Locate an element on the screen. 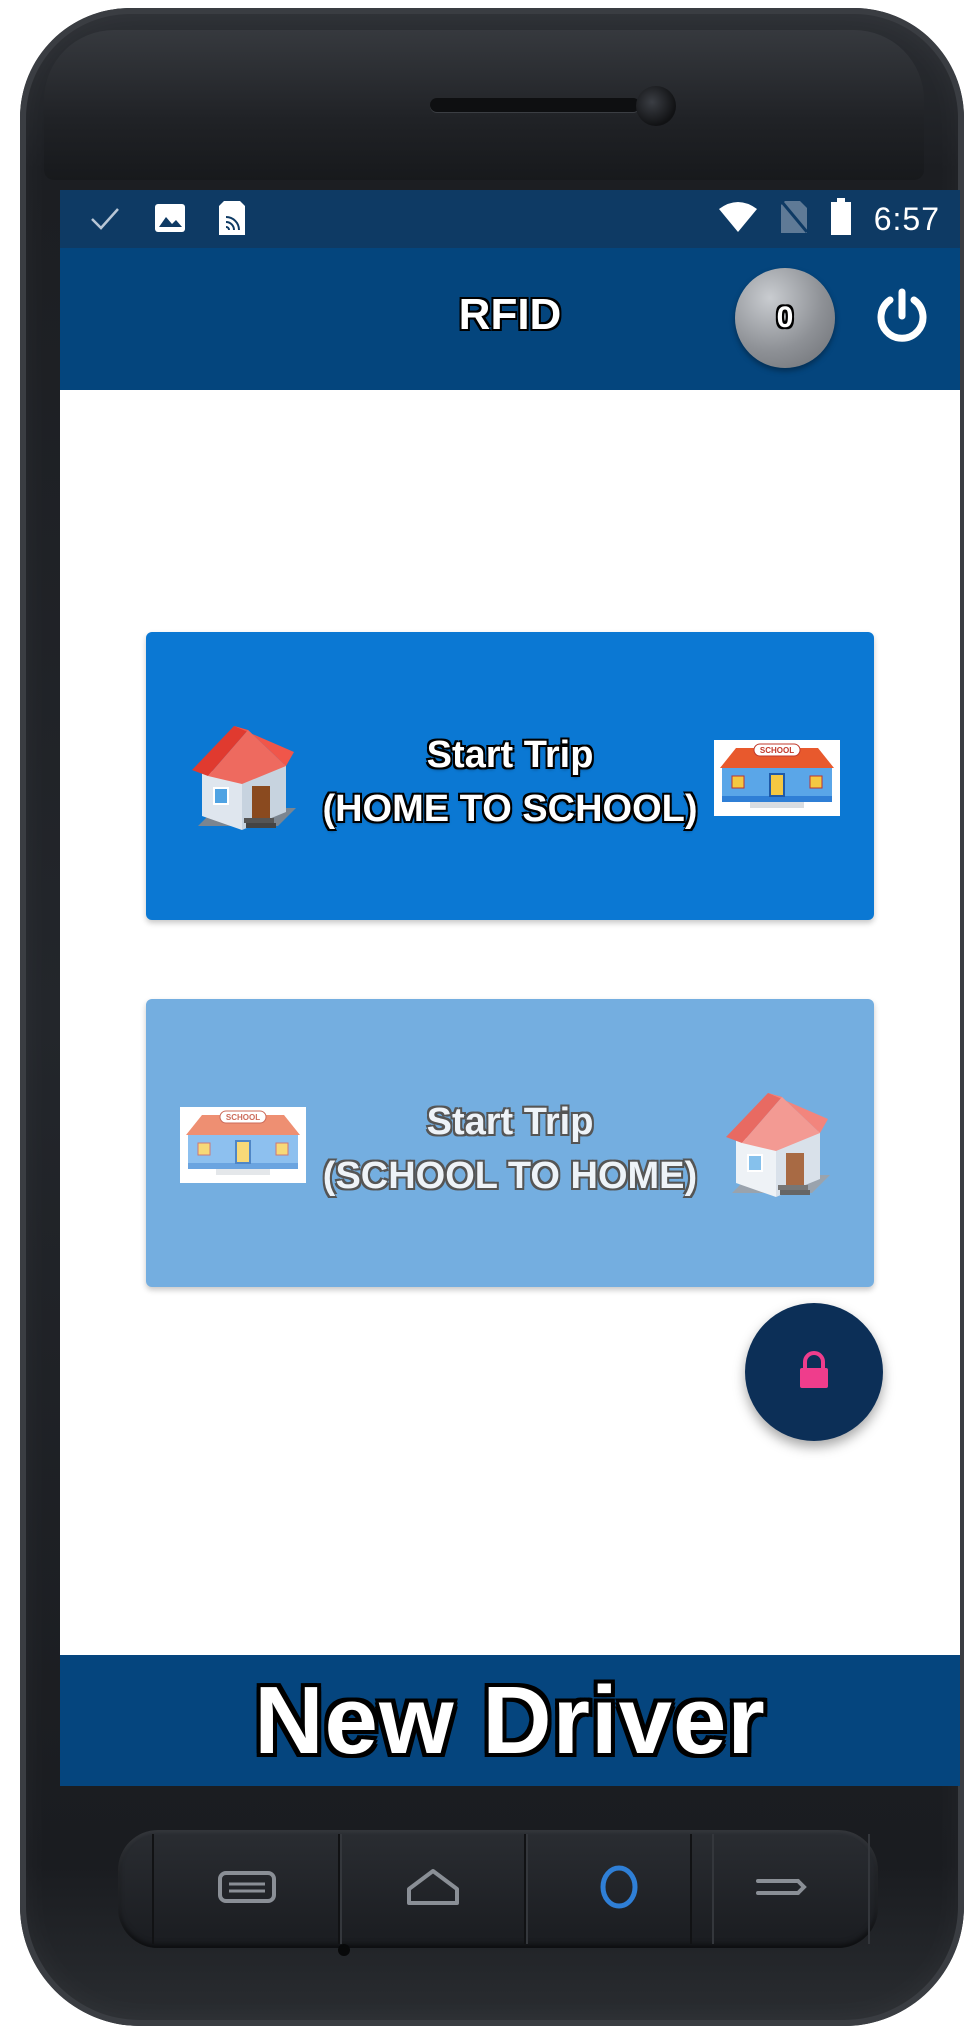 Image resolution: width=968 pixels, height=2031 pixels. back-key-icon is located at coordinates (780, 1889).